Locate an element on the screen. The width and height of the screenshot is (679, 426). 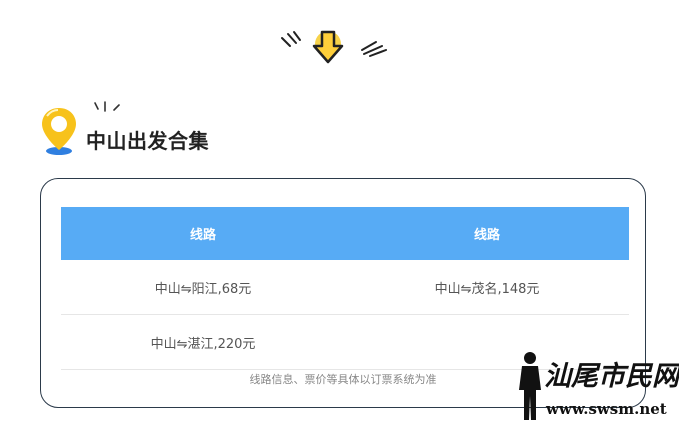
route-cell: 中山⇋阳江,68元 is located at coordinates (203, 287).